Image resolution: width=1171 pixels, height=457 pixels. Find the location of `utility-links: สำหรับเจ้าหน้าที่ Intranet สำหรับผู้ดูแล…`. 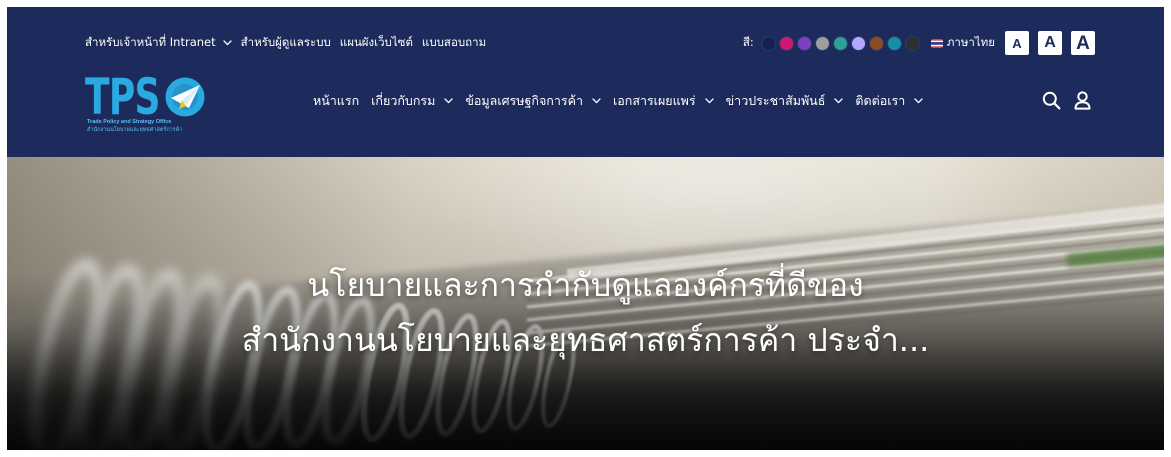

utility-links: สำหรับเจ้าหน้าที่ Intranet สำหรับผู้ดูแล… is located at coordinates (285, 43).